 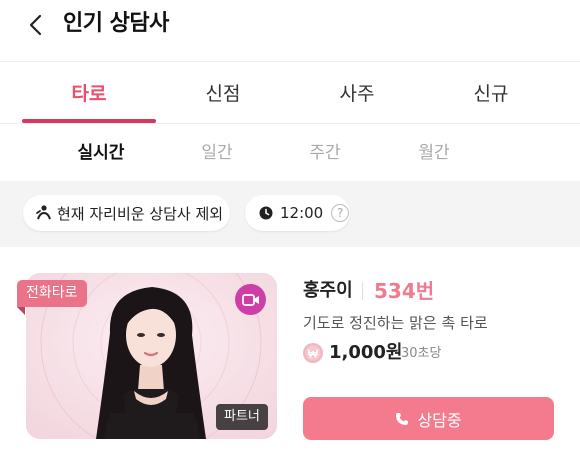 I want to click on page-title: 인기 상담사, so click(x=116, y=23).